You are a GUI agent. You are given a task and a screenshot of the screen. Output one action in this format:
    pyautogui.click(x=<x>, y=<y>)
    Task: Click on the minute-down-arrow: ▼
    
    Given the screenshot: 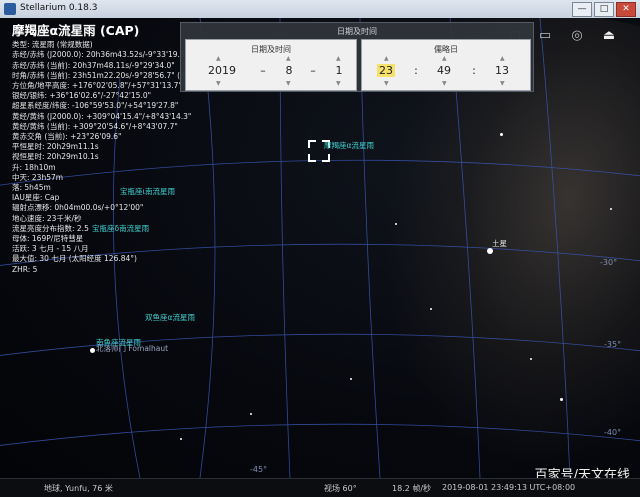 What is the action you would take?
    pyautogui.click(x=444, y=83)
    